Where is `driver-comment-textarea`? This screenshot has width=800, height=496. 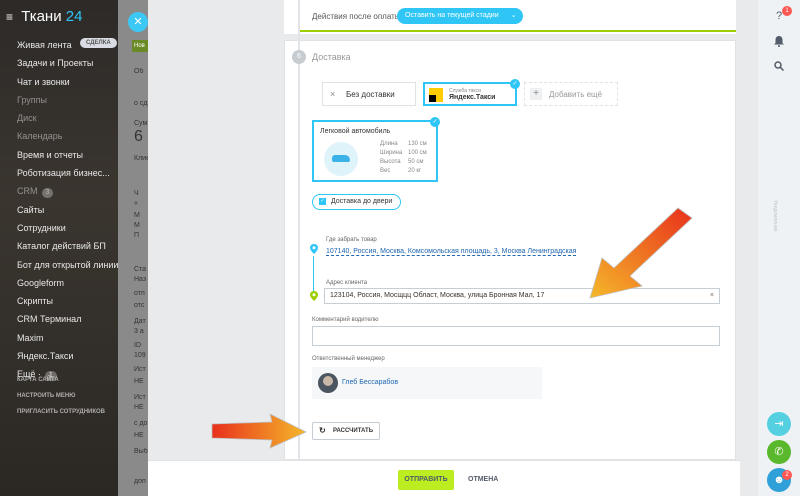
driver-comment-textarea is located at coordinates (516, 336).